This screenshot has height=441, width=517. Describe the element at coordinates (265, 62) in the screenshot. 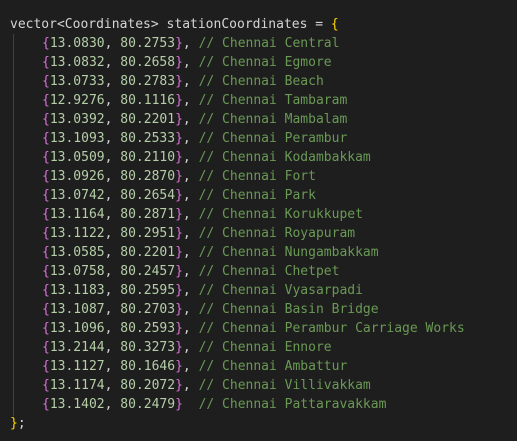

I see `station-comment: // Chennai Egmore` at that location.